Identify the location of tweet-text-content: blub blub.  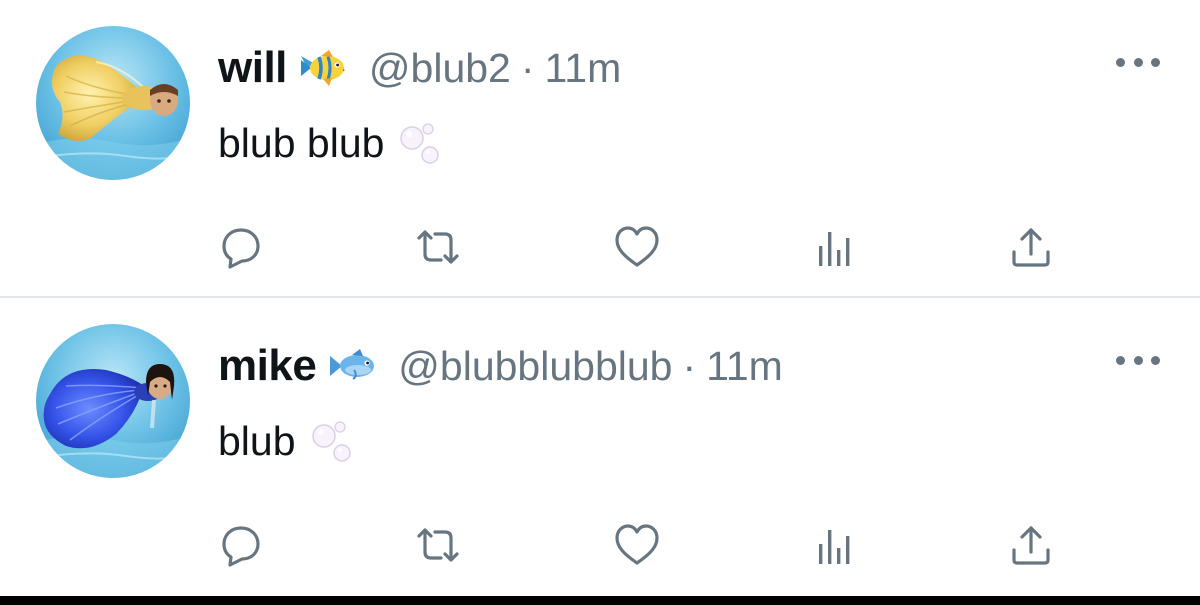
(301, 143).